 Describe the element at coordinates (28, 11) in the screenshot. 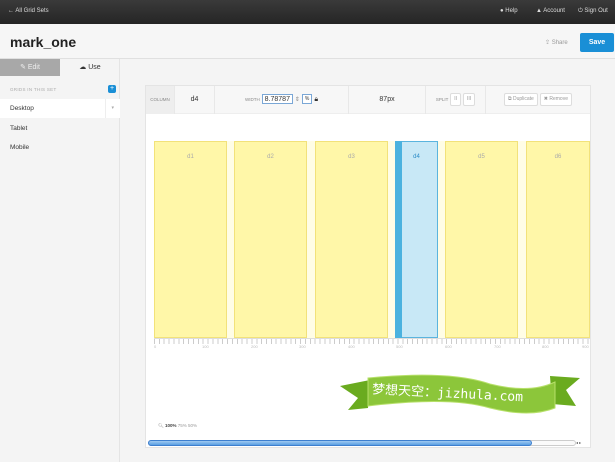

I see `back-link: ← All Grid Sets` at that location.